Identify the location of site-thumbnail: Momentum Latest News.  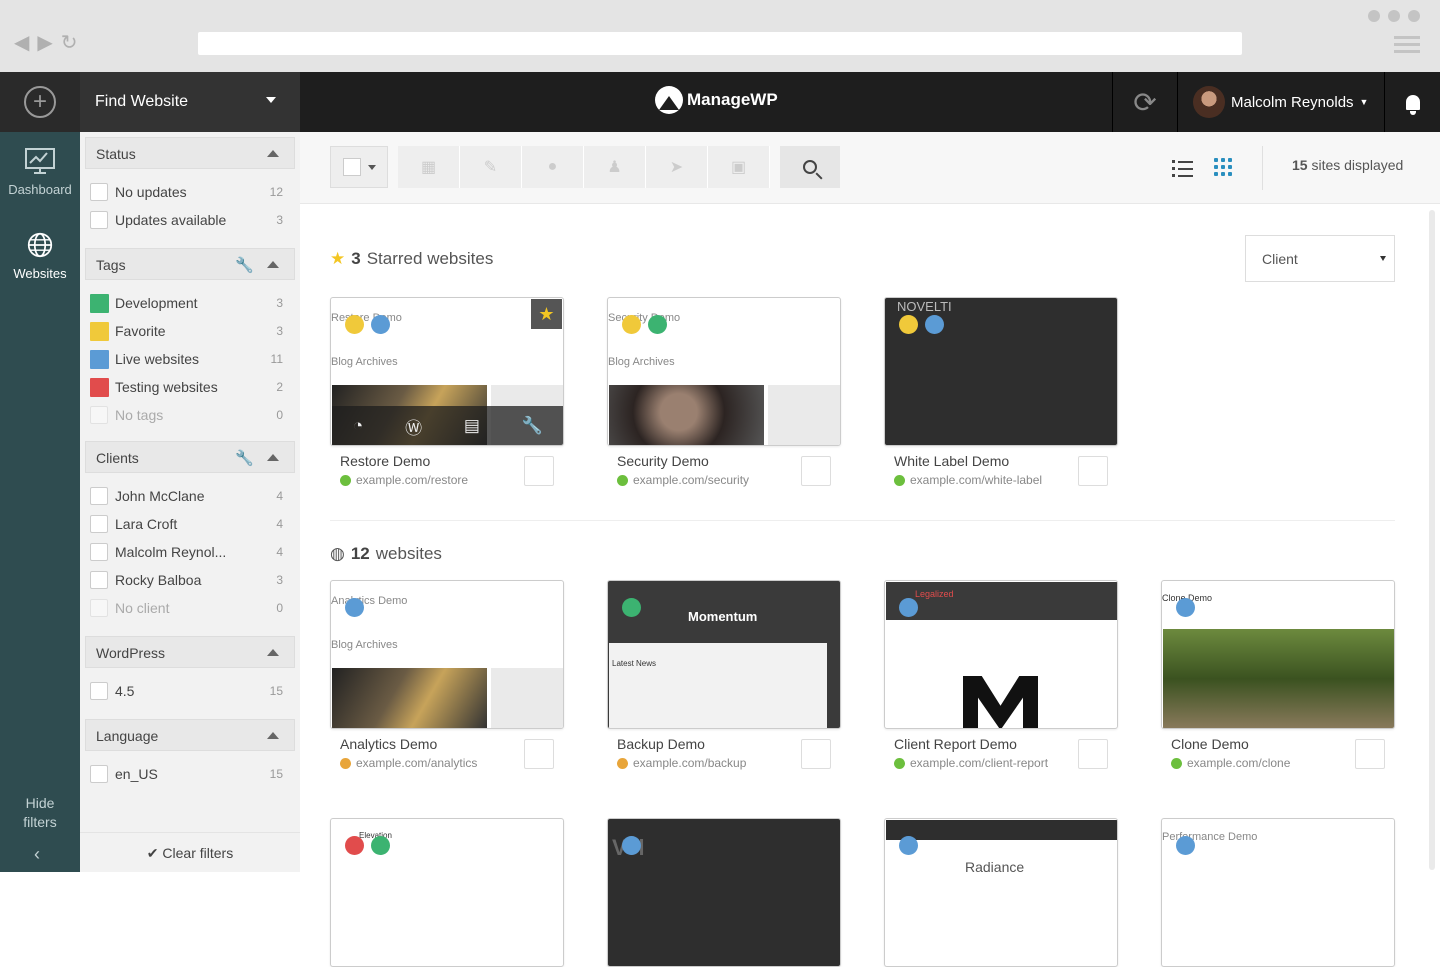
(724, 654).